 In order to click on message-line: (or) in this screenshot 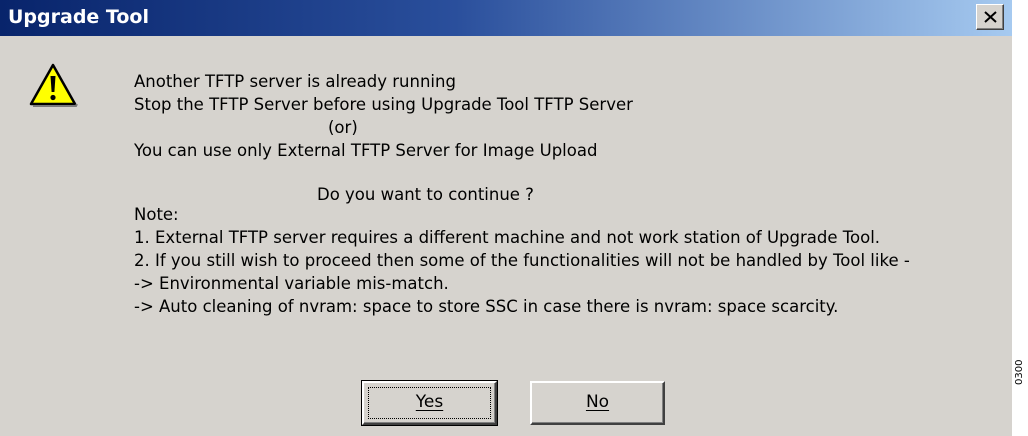, I will do `click(343, 127)`.